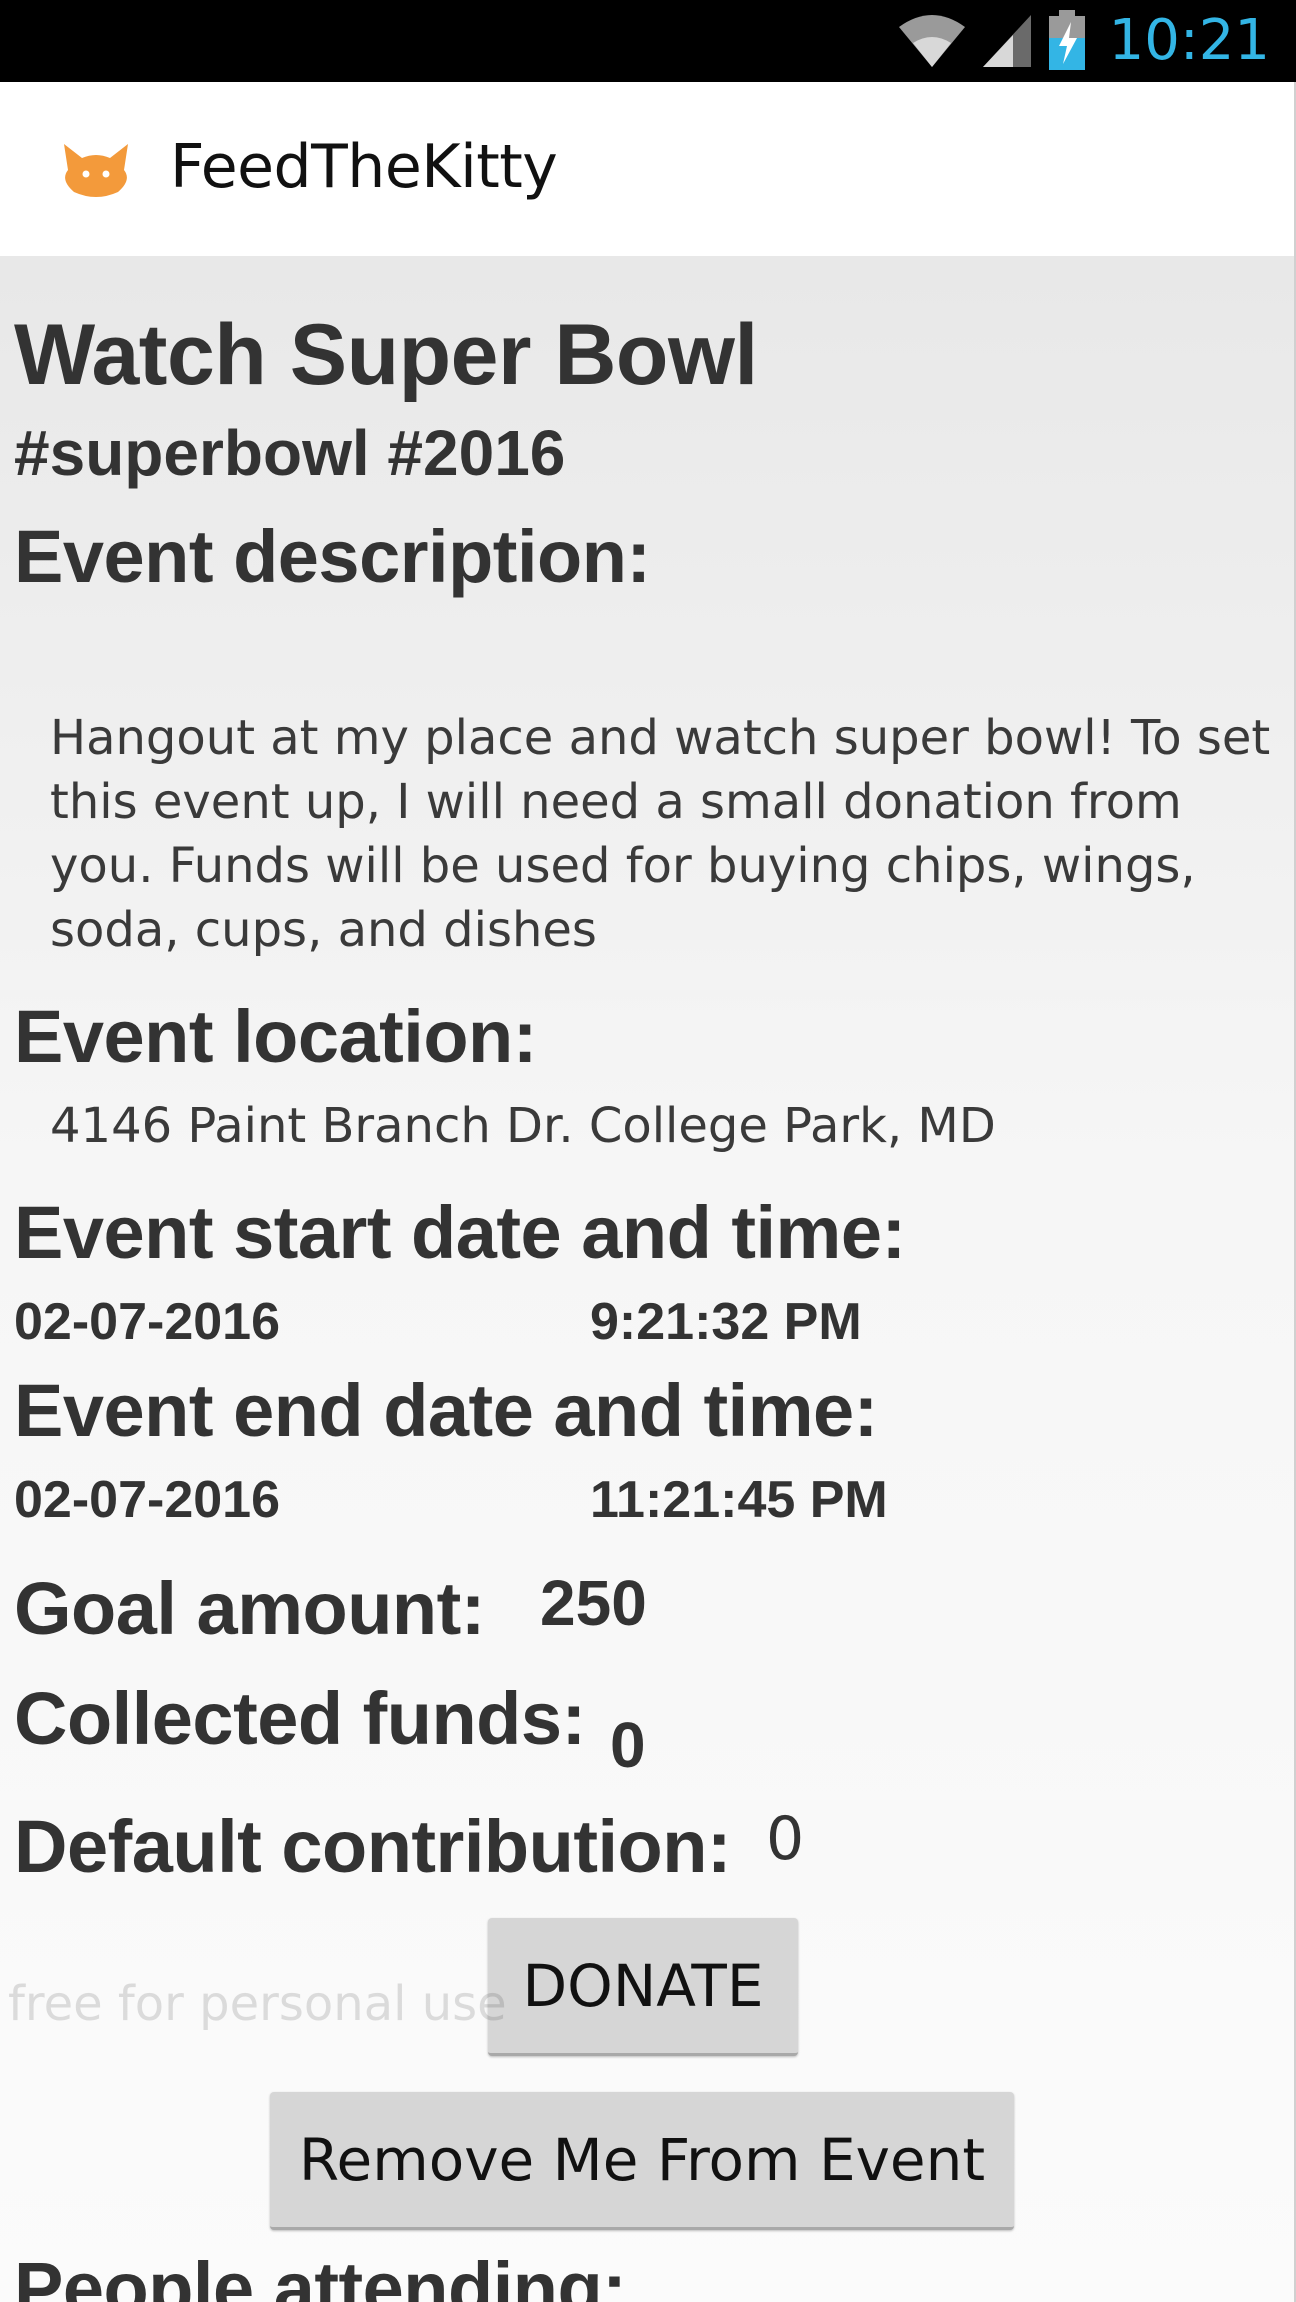  I want to click on event-tags: #superbowl #2016, so click(290, 453).